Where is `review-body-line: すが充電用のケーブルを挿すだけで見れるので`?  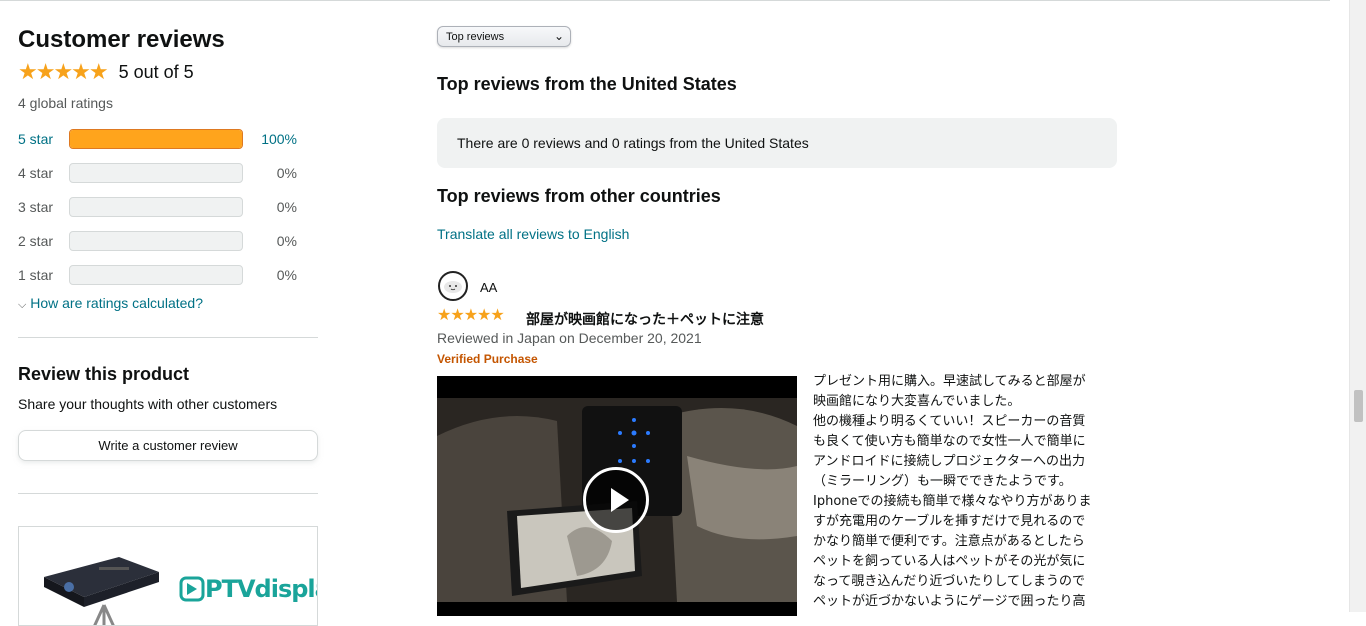 review-body-line: すが充電用のケーブルを挿すだけで見れるので is located at coordinates (949, 521).